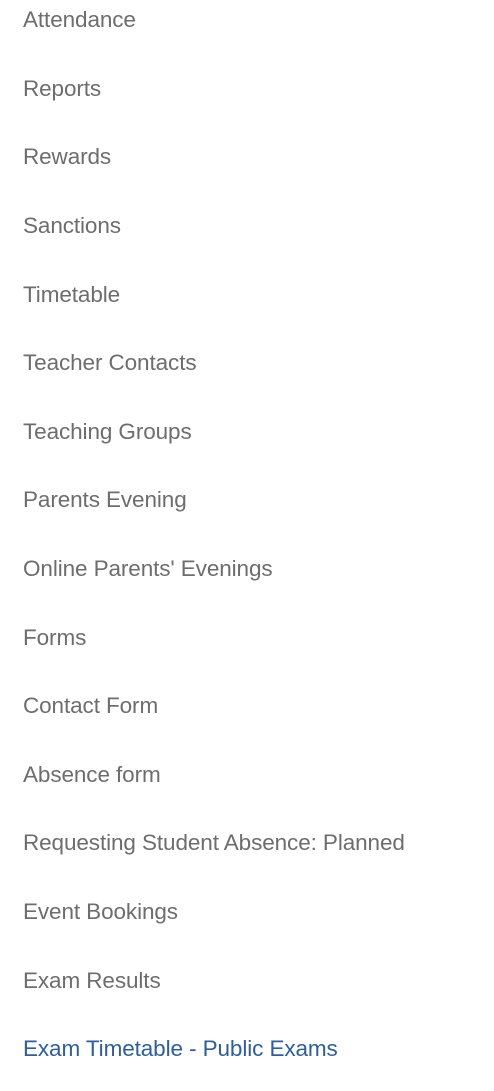  What do you see at coordinates (71, 295) in the screenshot?
I see `nav-link-timetable: Timetable` at bounding box center [71, 295].